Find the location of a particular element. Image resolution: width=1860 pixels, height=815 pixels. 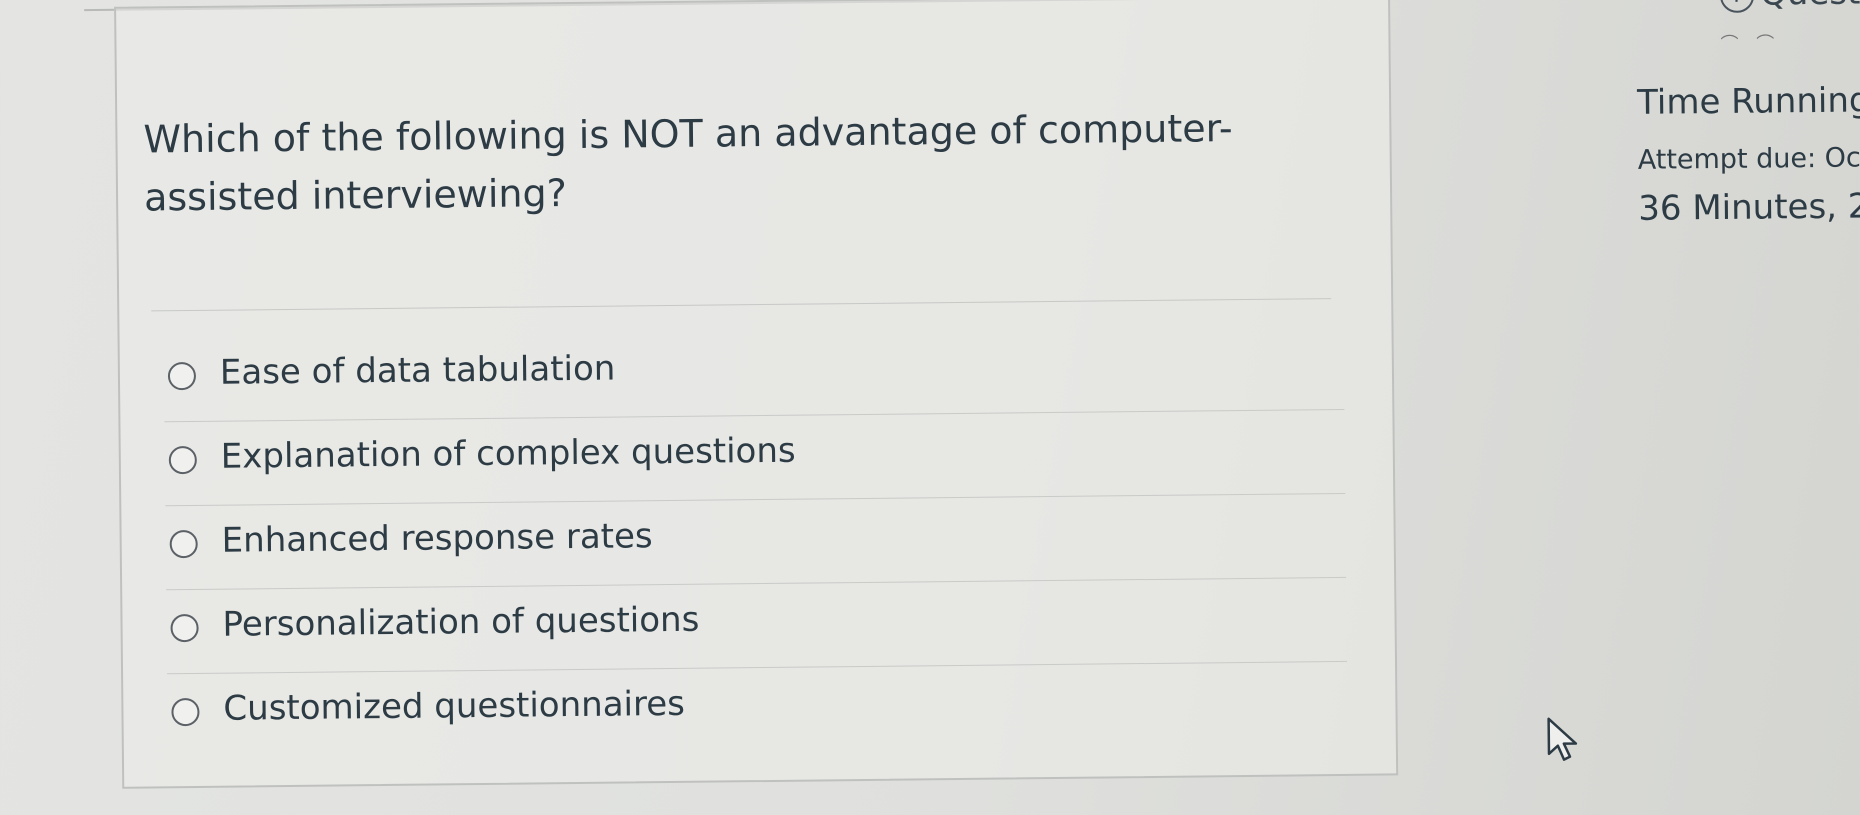

collapse-arrows-icon: ⌒ ⌒ is located at coordinates (1750, 44).